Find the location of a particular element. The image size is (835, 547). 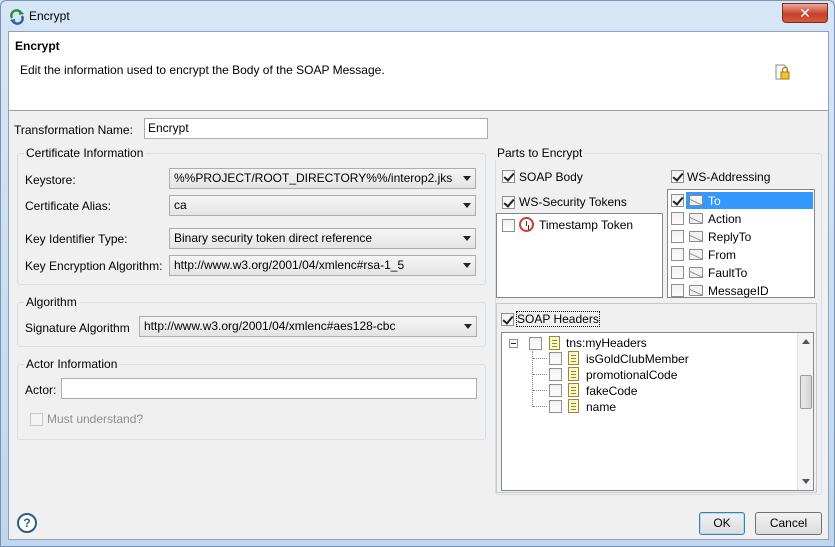

collapse-icon is located at coordinates (513, 343).